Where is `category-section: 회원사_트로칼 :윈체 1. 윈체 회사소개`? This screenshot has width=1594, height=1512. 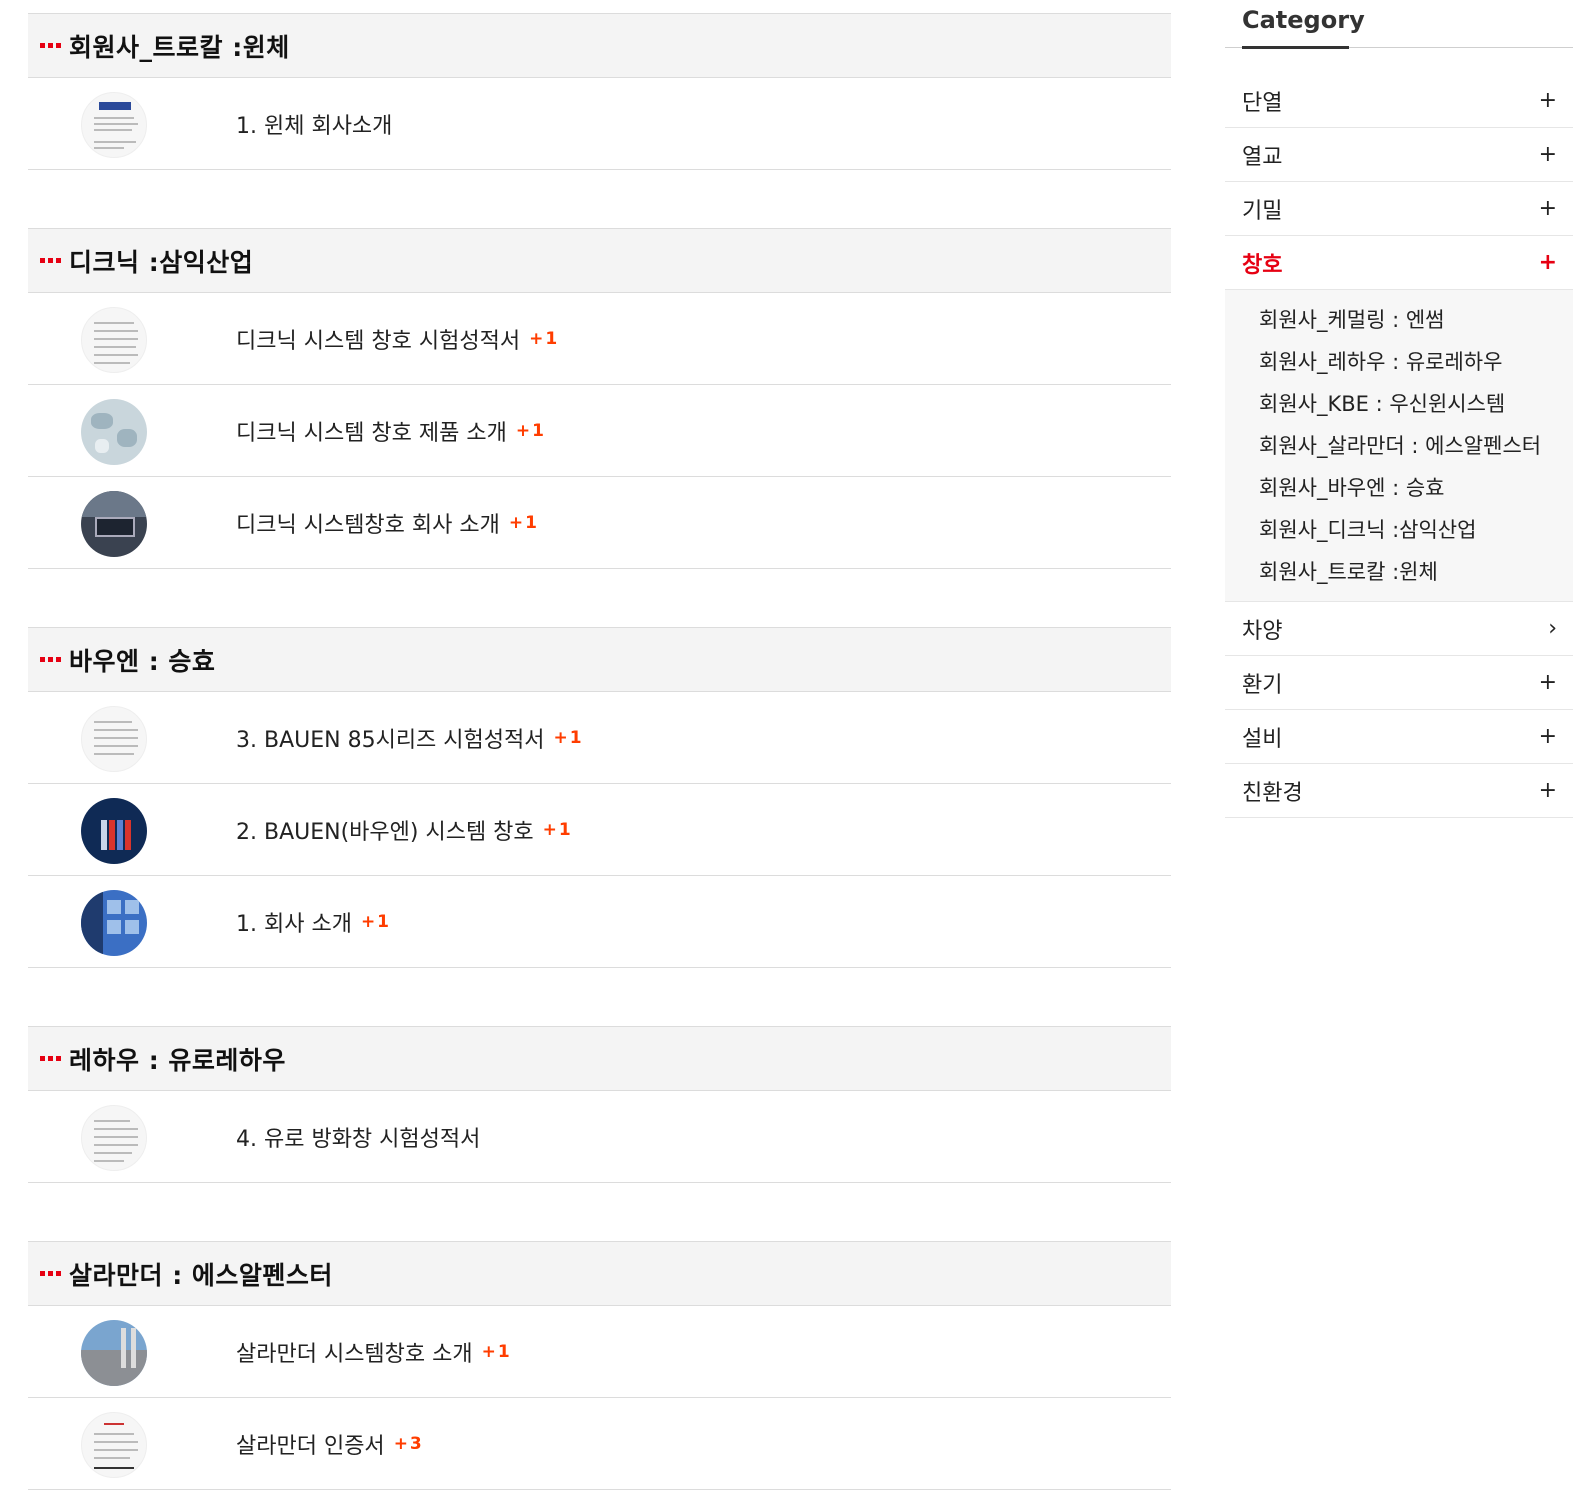
category-section: 회원사_트로칼 :윈체 1. 윈체 회사소개 is located at coordinates (599, 91).